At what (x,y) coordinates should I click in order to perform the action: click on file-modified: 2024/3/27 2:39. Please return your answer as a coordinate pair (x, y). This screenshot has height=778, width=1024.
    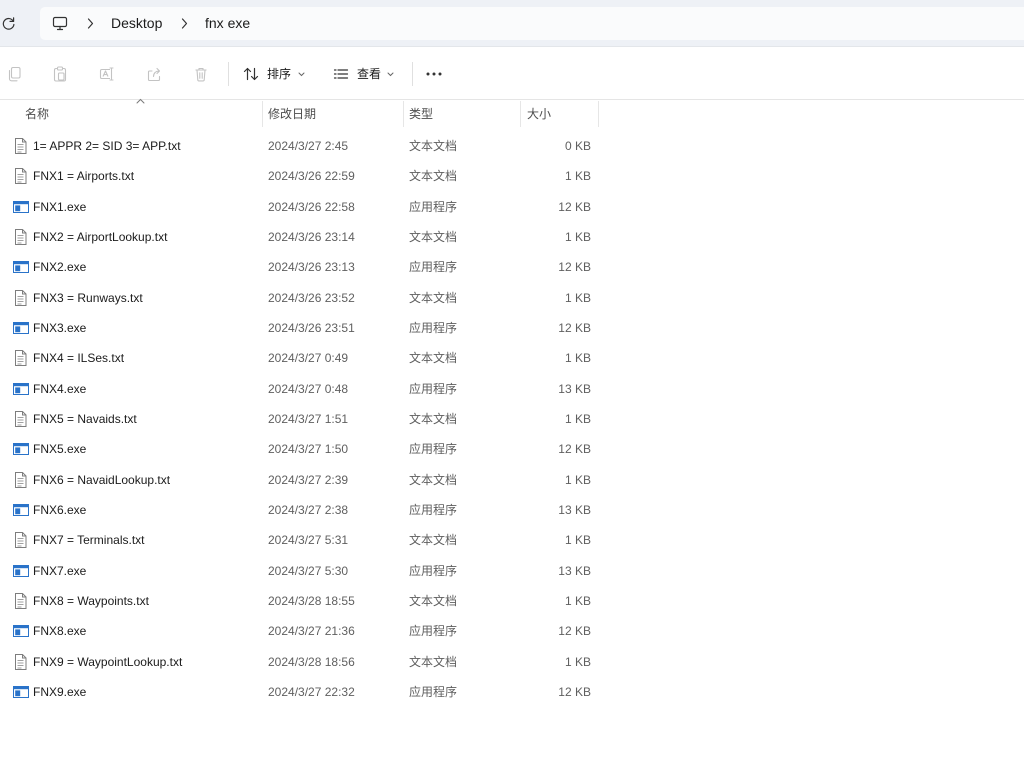
    Looking at the image, I should click on (308, 479).